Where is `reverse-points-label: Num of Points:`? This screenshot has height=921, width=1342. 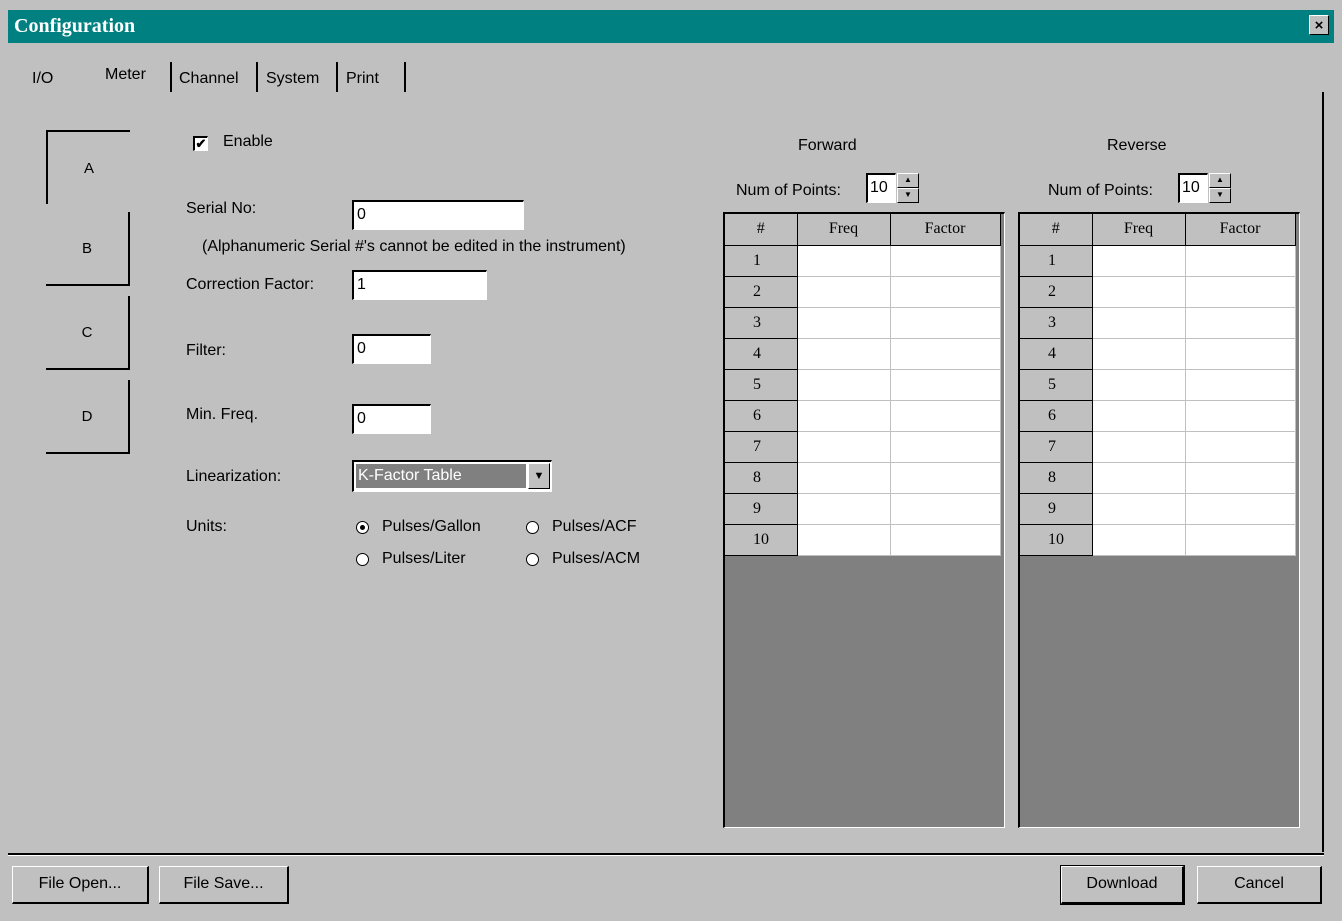
reverse-points-label: Num of Points: is located at coordinates (1100, 190).